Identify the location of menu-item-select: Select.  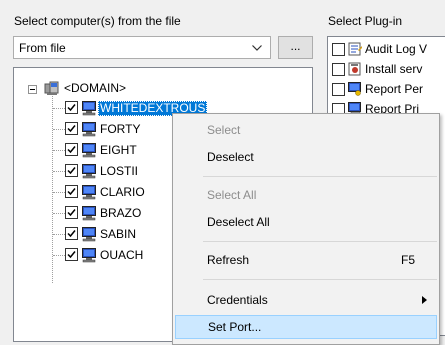
(306, 130).